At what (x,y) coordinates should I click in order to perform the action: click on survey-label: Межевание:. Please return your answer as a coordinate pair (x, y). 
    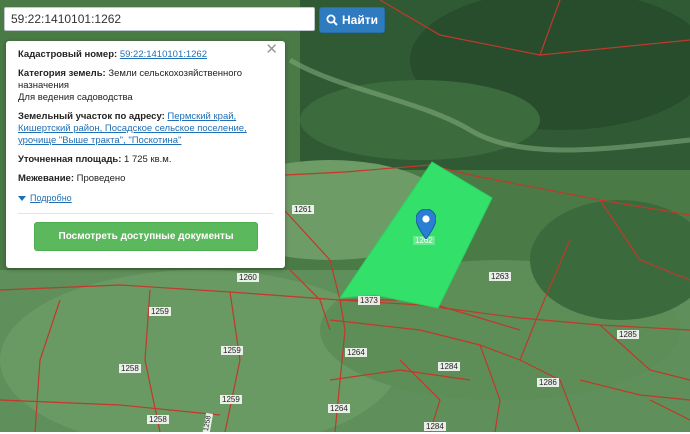
    Looking at the image, I should click on (46, 178).